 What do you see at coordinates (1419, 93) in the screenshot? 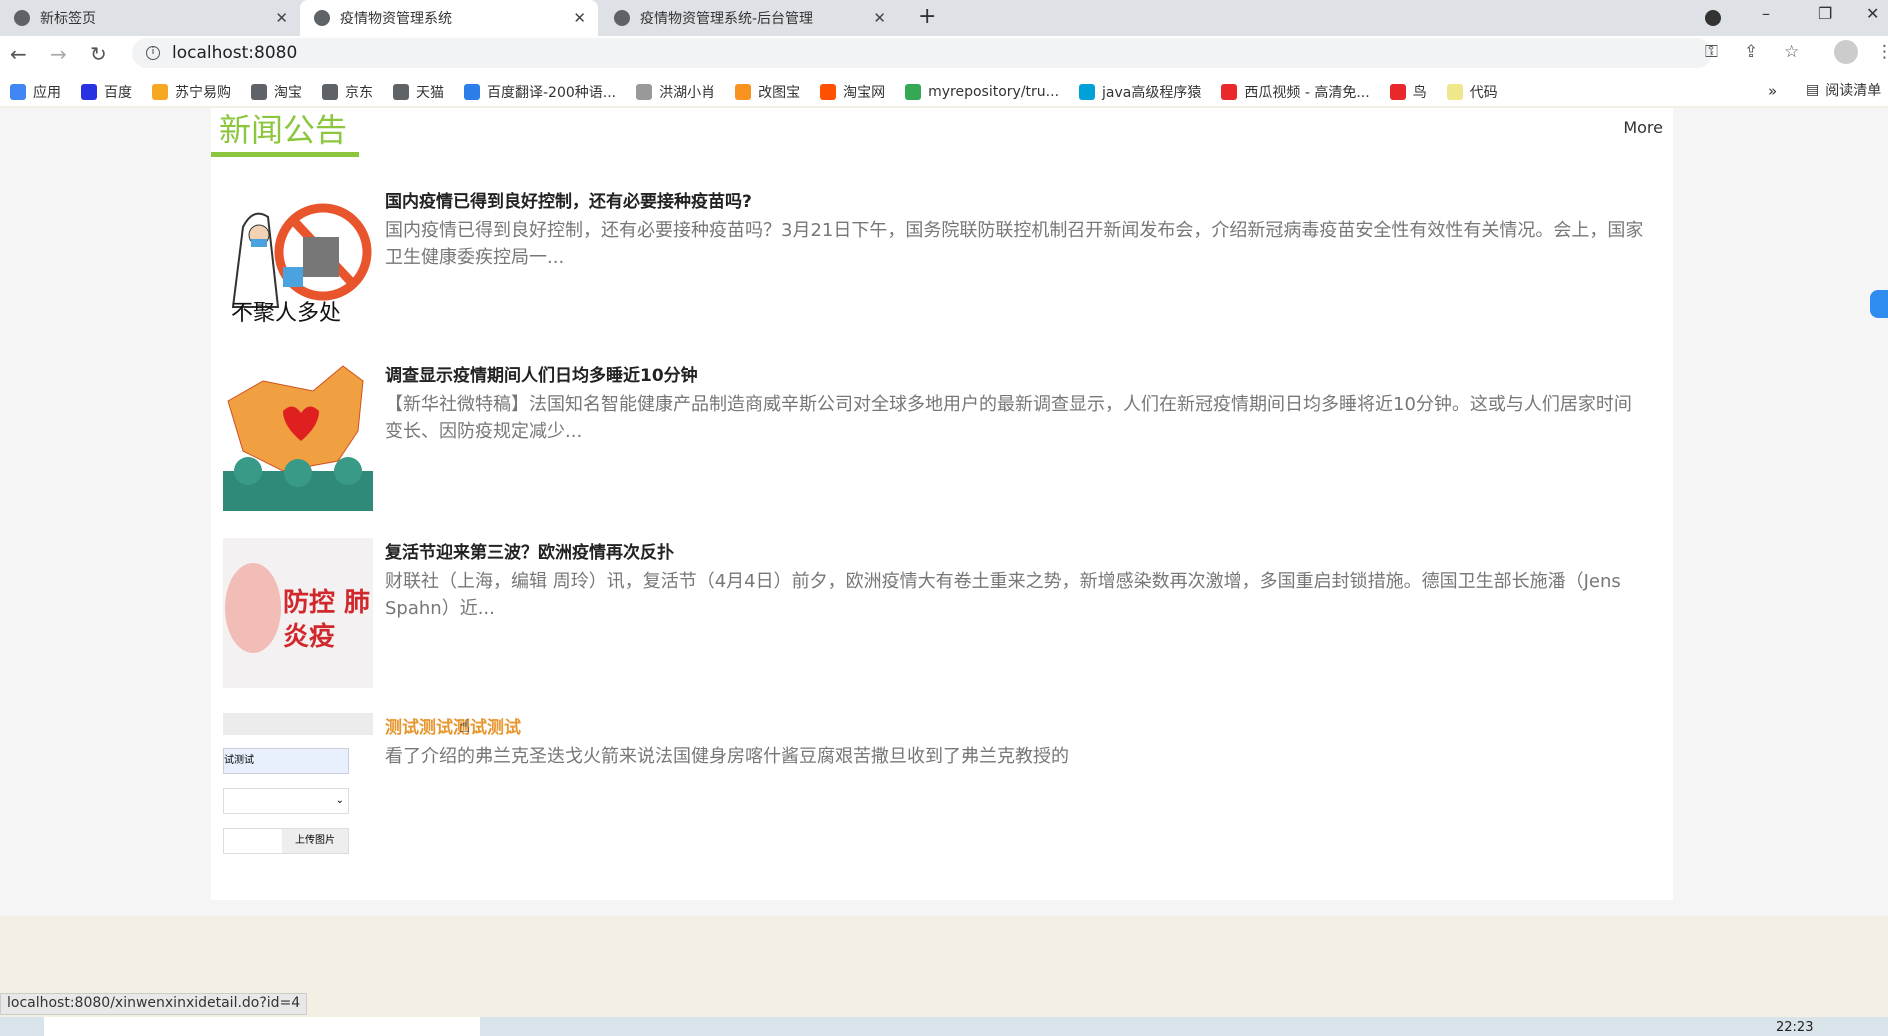
I see `bookmark-label: 鸟` at bounding box center [1419, 93].